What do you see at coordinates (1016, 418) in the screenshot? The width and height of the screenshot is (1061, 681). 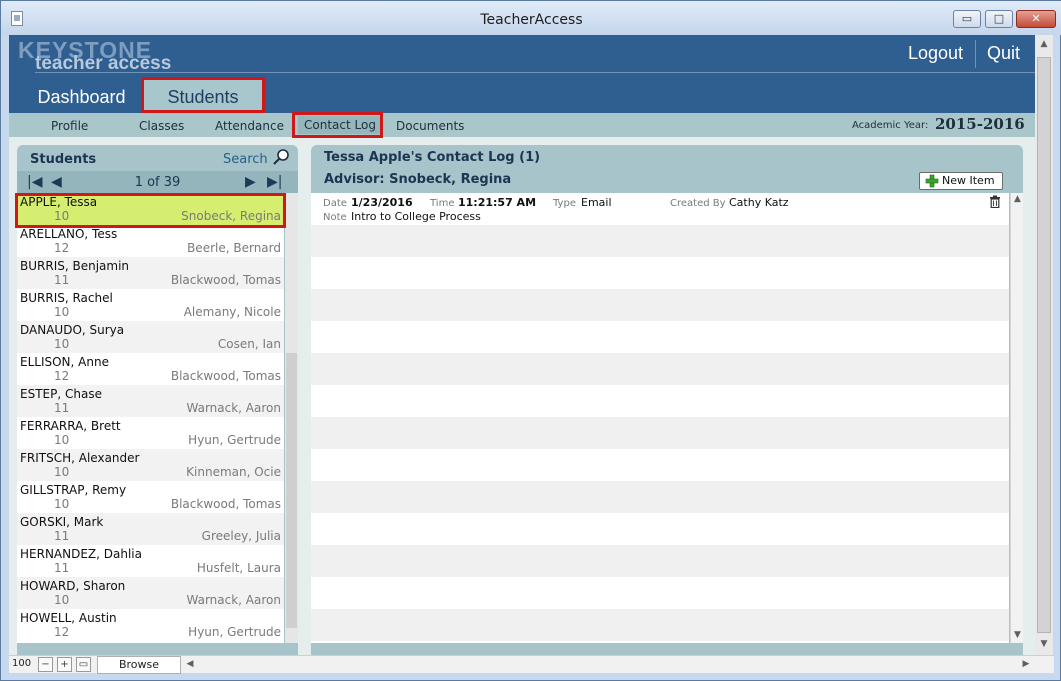 I see `contact-log-scrollbar: ▲ ▼` at bounding box center [1016, 418].